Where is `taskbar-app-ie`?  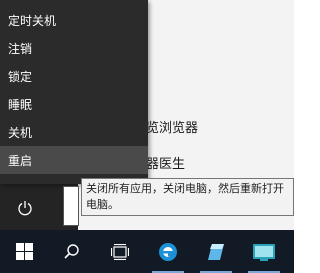 taskbar-app-ie is located at coordinates (168, 251).